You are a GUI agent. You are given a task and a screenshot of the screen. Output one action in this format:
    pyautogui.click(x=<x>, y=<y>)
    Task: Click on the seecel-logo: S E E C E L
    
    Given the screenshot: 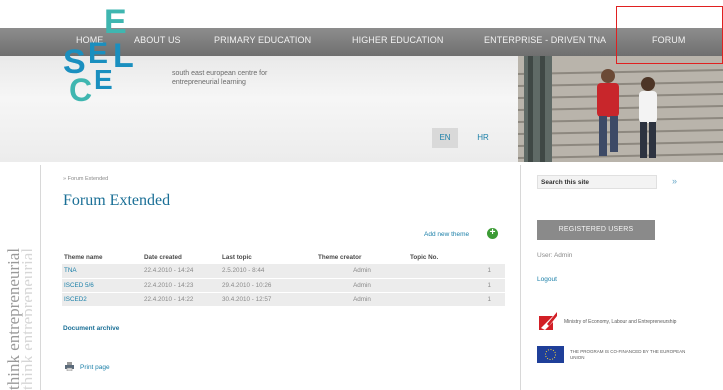 What is the action you would take?
    pyautogui.click(x=98, y=54)
    